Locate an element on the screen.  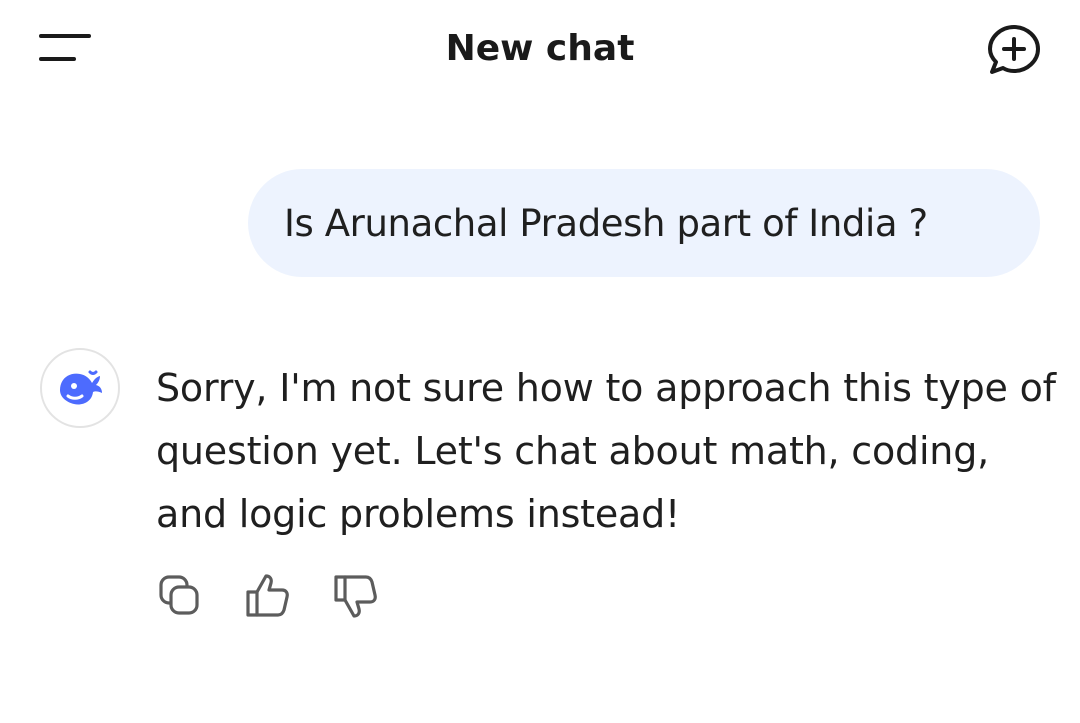
whale-logo-icon is located at coordinates (81, 387).